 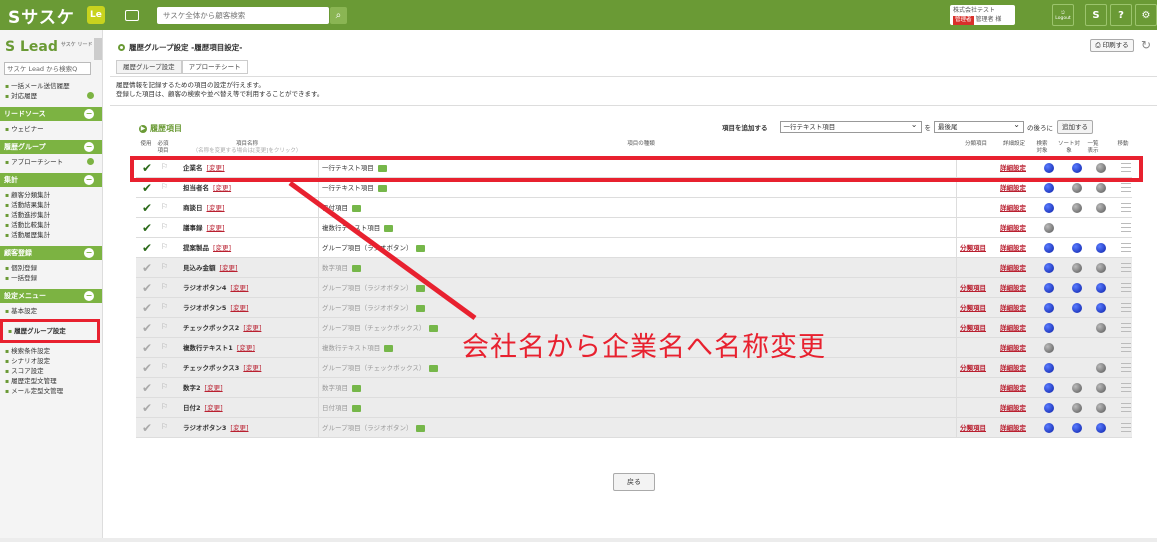 What do you see at coordinates (1112, 45) in the screenshot?
I see `print-button: ⎙ 印刷する` at bounding box center [1112, 45].